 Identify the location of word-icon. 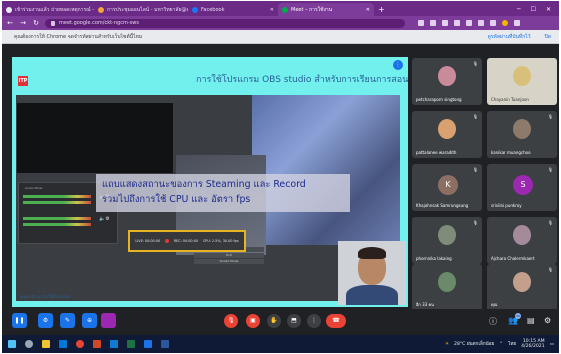
(165, 344).